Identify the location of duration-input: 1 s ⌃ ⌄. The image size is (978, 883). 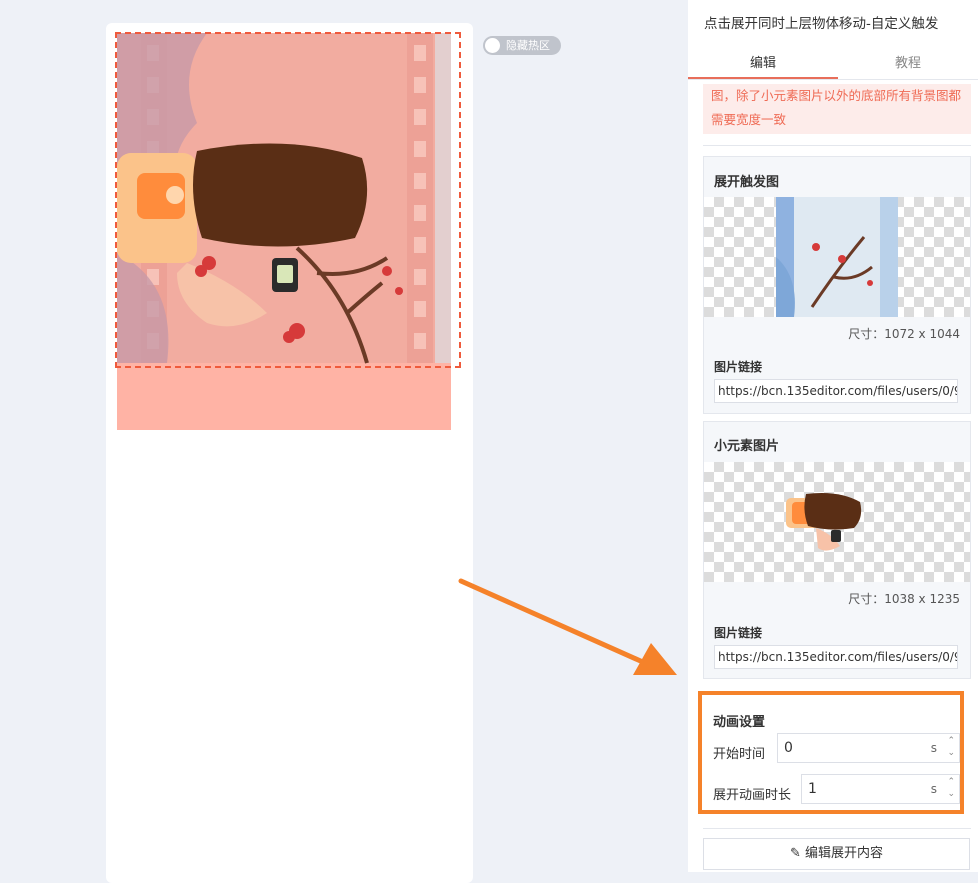
(880, 789).